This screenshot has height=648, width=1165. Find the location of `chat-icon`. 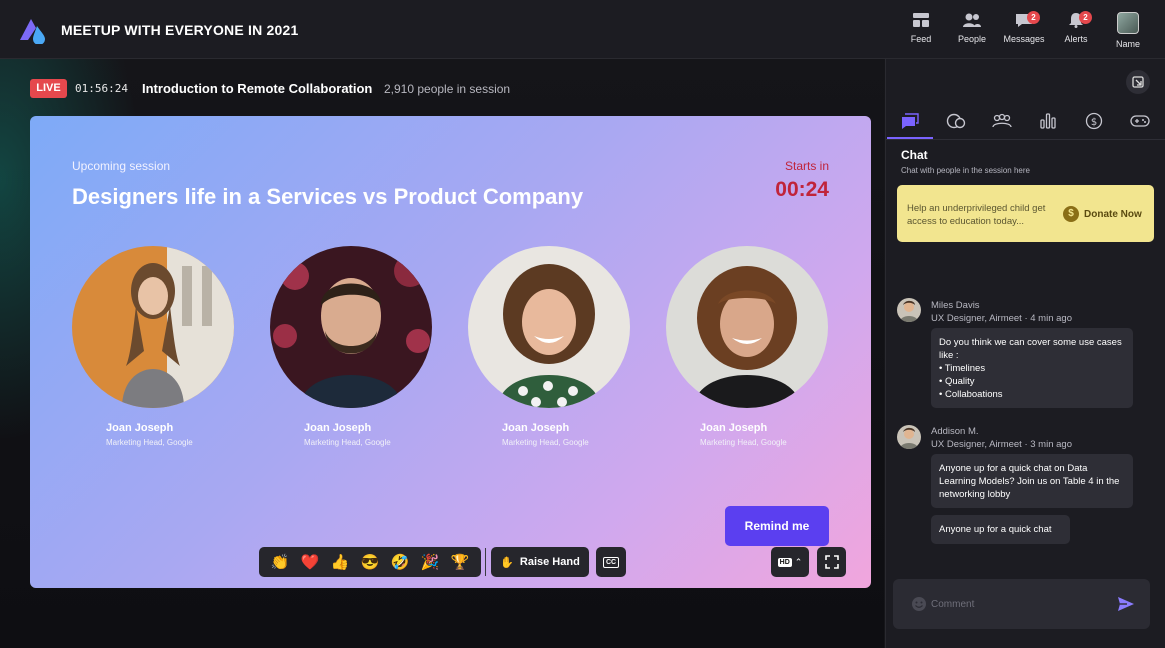

chat-icon is located at coordinates (910, 121).